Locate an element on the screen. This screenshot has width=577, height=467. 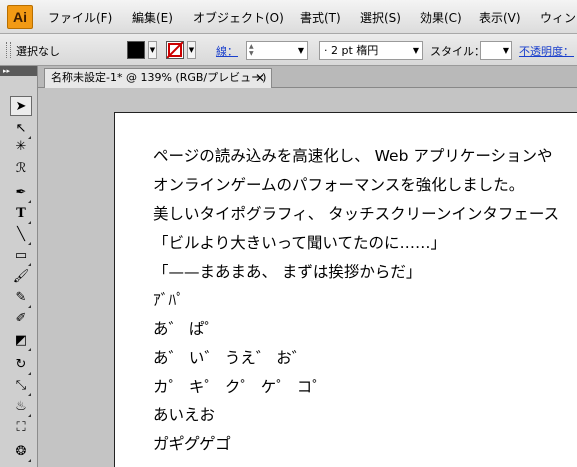
symbol-sprayer-icon: ❂ is located at coordinates (21, 451).